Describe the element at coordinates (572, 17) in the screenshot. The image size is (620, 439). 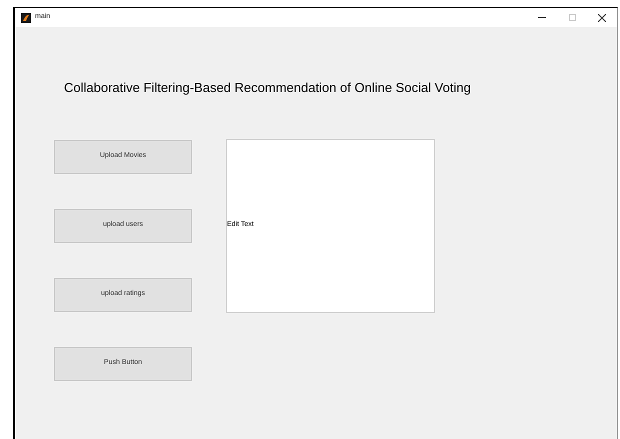
I see `maximize-icon` at that location.